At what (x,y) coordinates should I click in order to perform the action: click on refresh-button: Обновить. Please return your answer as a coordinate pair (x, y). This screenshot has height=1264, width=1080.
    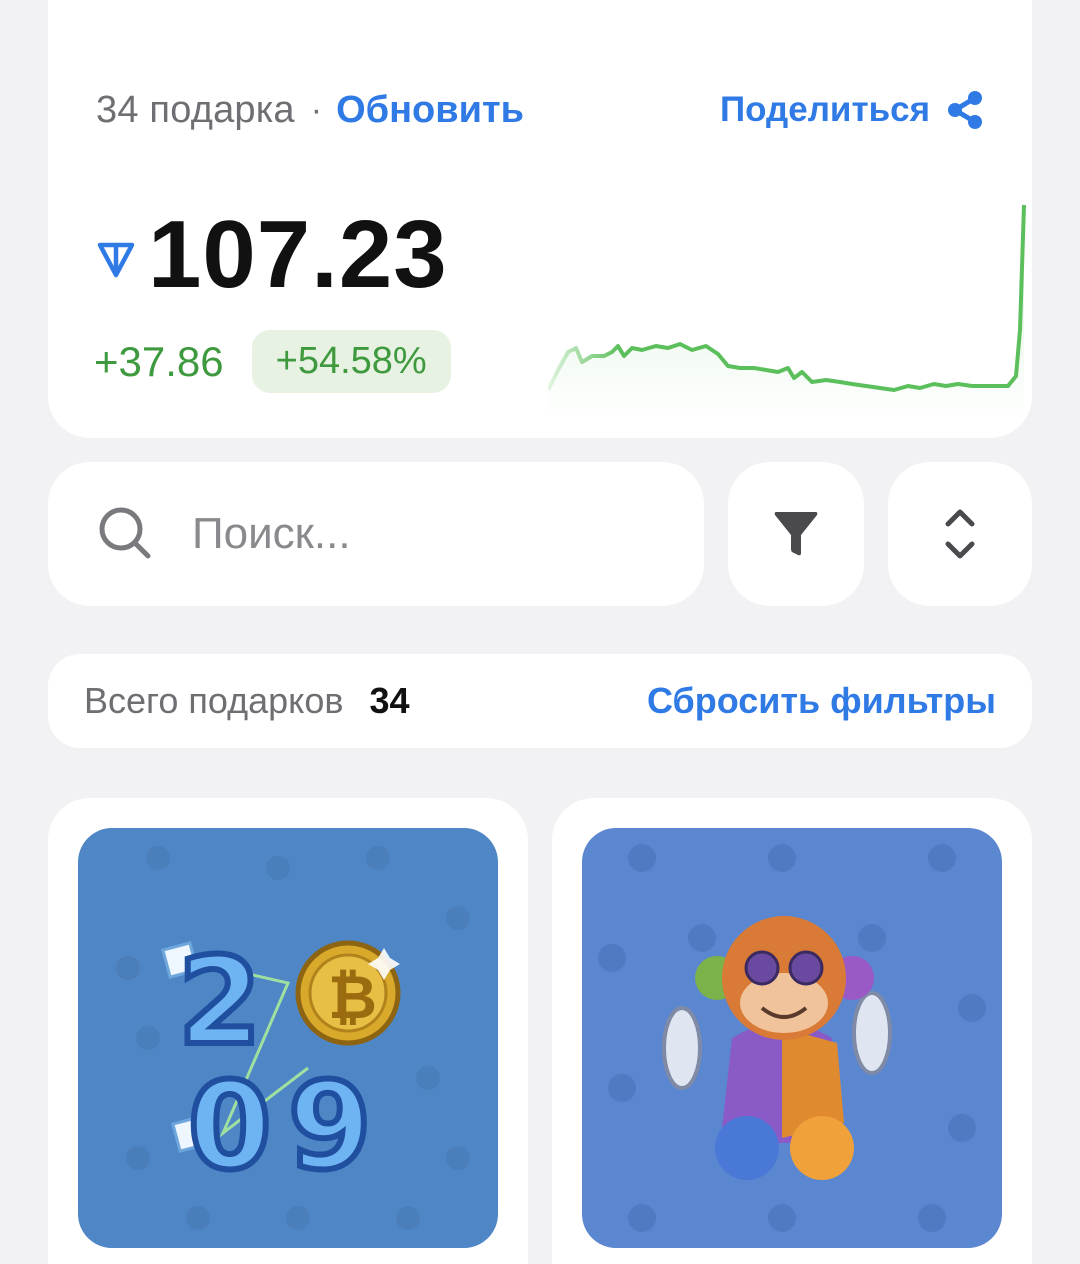
    Looking at the image, I should click on (430, 110).